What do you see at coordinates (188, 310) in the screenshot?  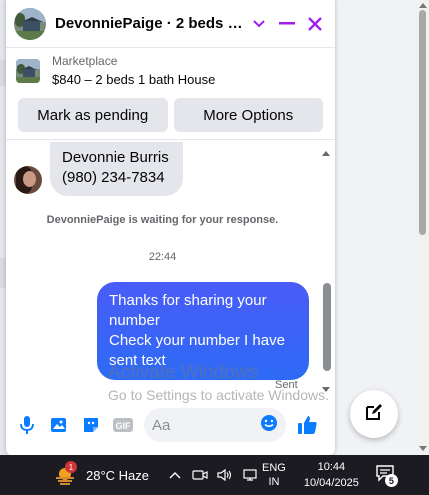 I see `sent-message-line: Thanks for sharing your number` at bounding box center [188, 310].